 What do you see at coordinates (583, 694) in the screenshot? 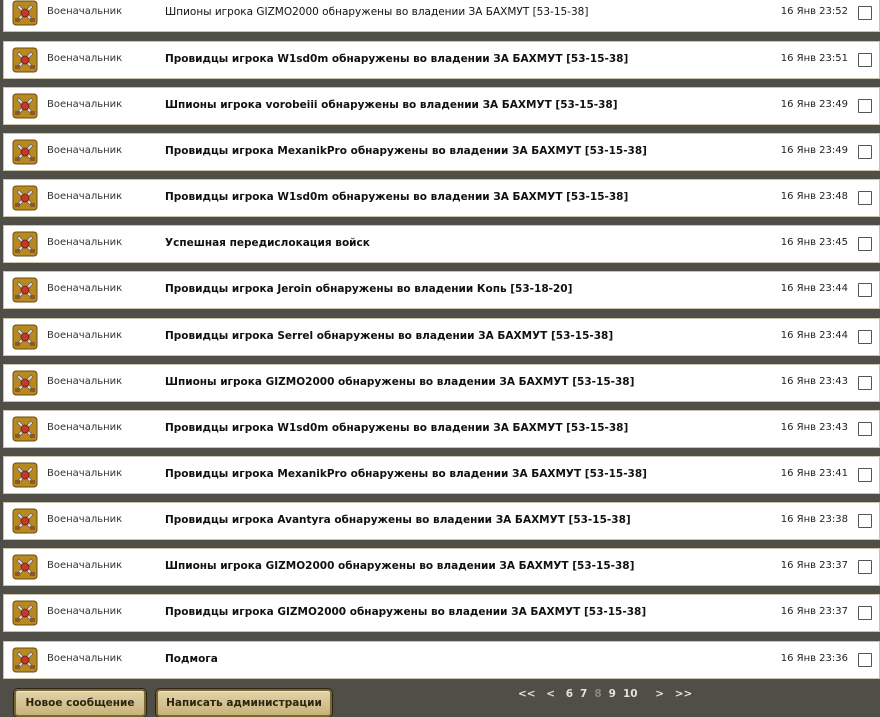
I see `pager-page-7: 7` at bounding box center [583, 694].